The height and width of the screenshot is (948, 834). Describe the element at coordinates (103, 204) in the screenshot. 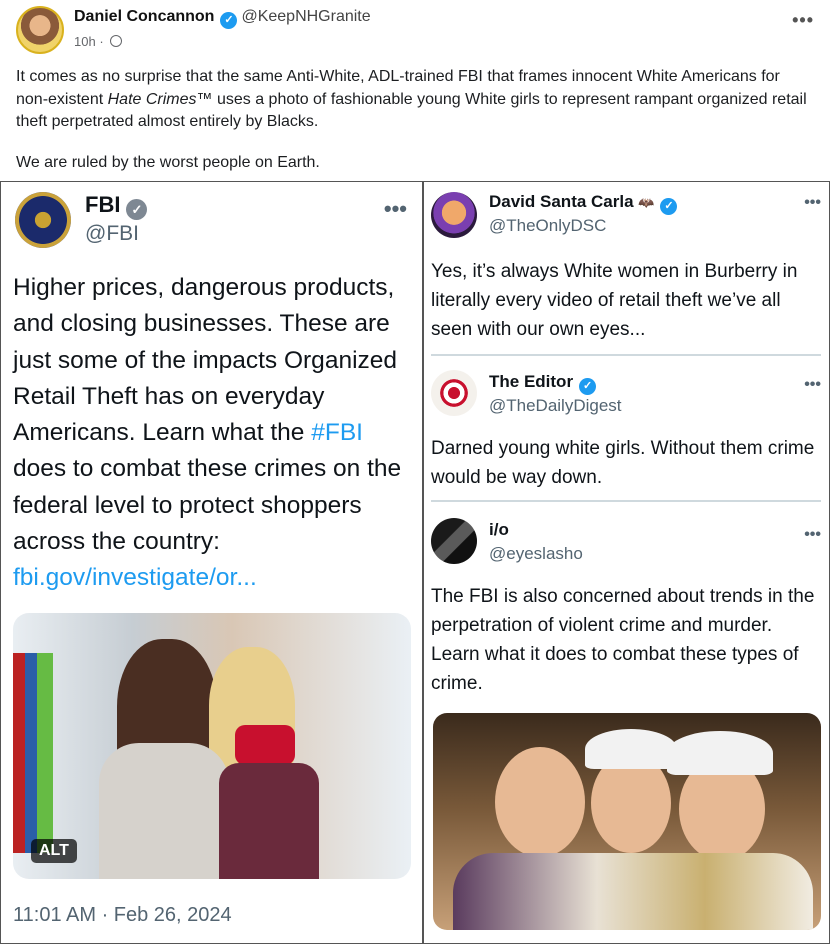

I see `fbi-name: FBI` at that location.